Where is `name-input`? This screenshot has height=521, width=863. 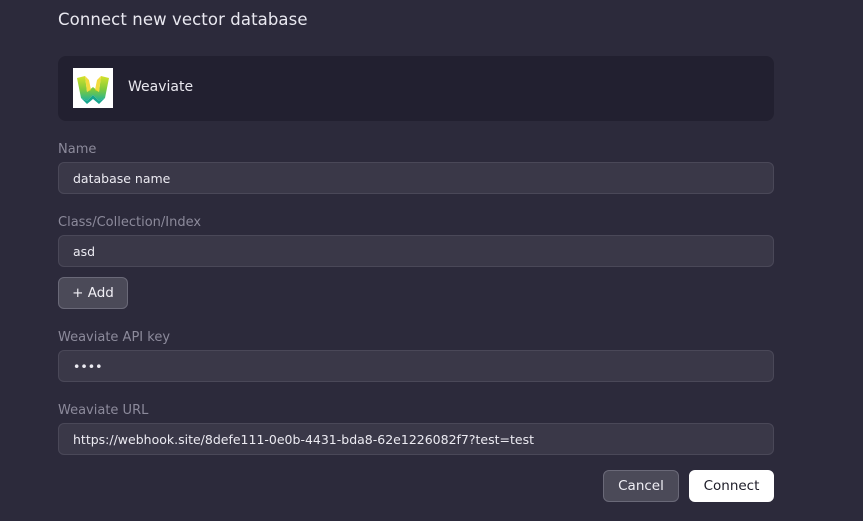
name-input is located at coordinates (416, 178).